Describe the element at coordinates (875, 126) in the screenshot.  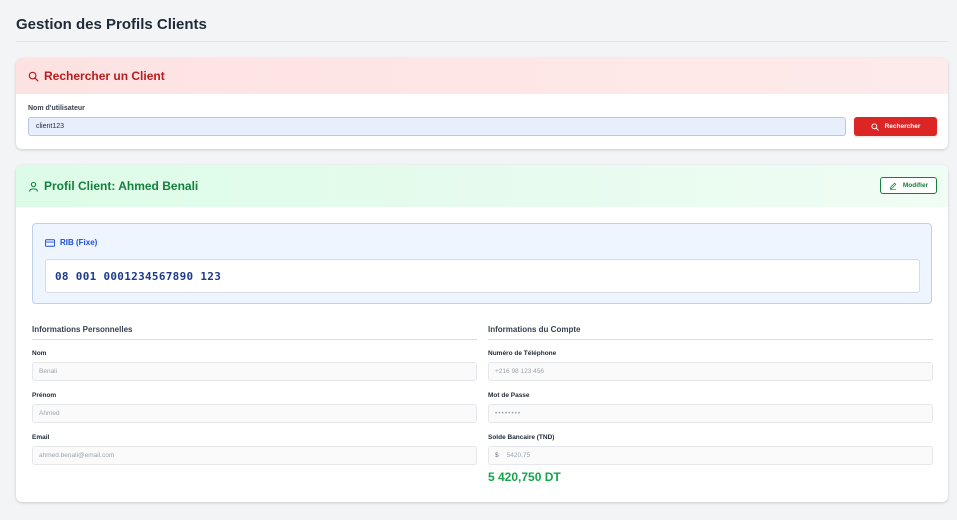
I see `search-button-icon` at that location.